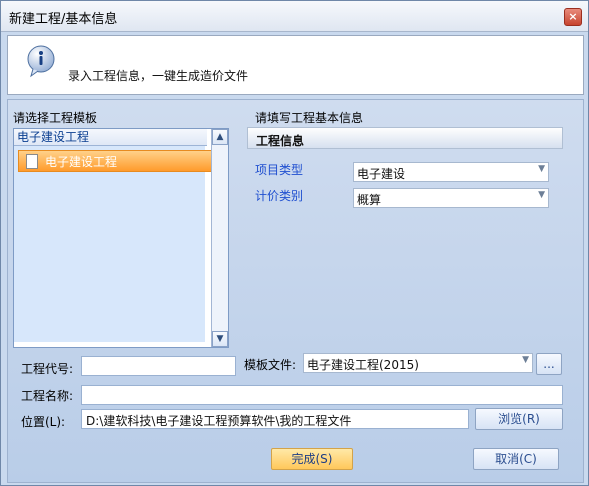  What do you see at coordinates (405, 138) in the screenshot?
I see `project-info-section-header: 工程信息` at bounding box center [405, 138].